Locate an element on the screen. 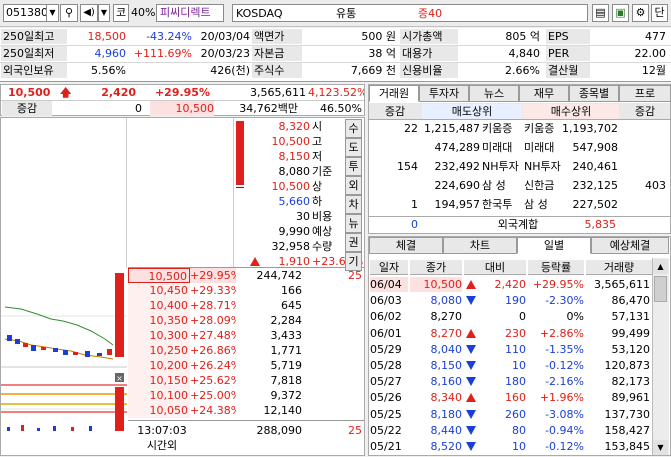 The width and height of the screenshot is (671, 457). scroll-down-button: ▼ is located at coordinates (660, 447).